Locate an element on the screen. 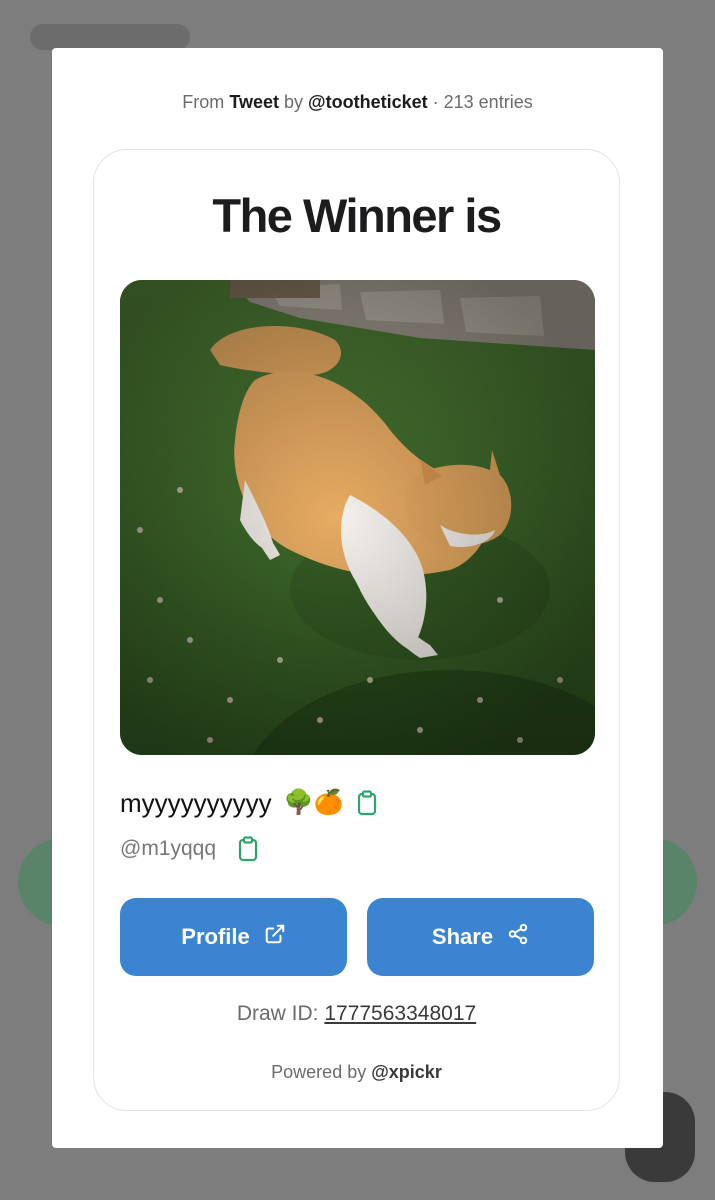  draw-id-line: Draw ID: 1777563348017 is located at coordinates (356, 1014).